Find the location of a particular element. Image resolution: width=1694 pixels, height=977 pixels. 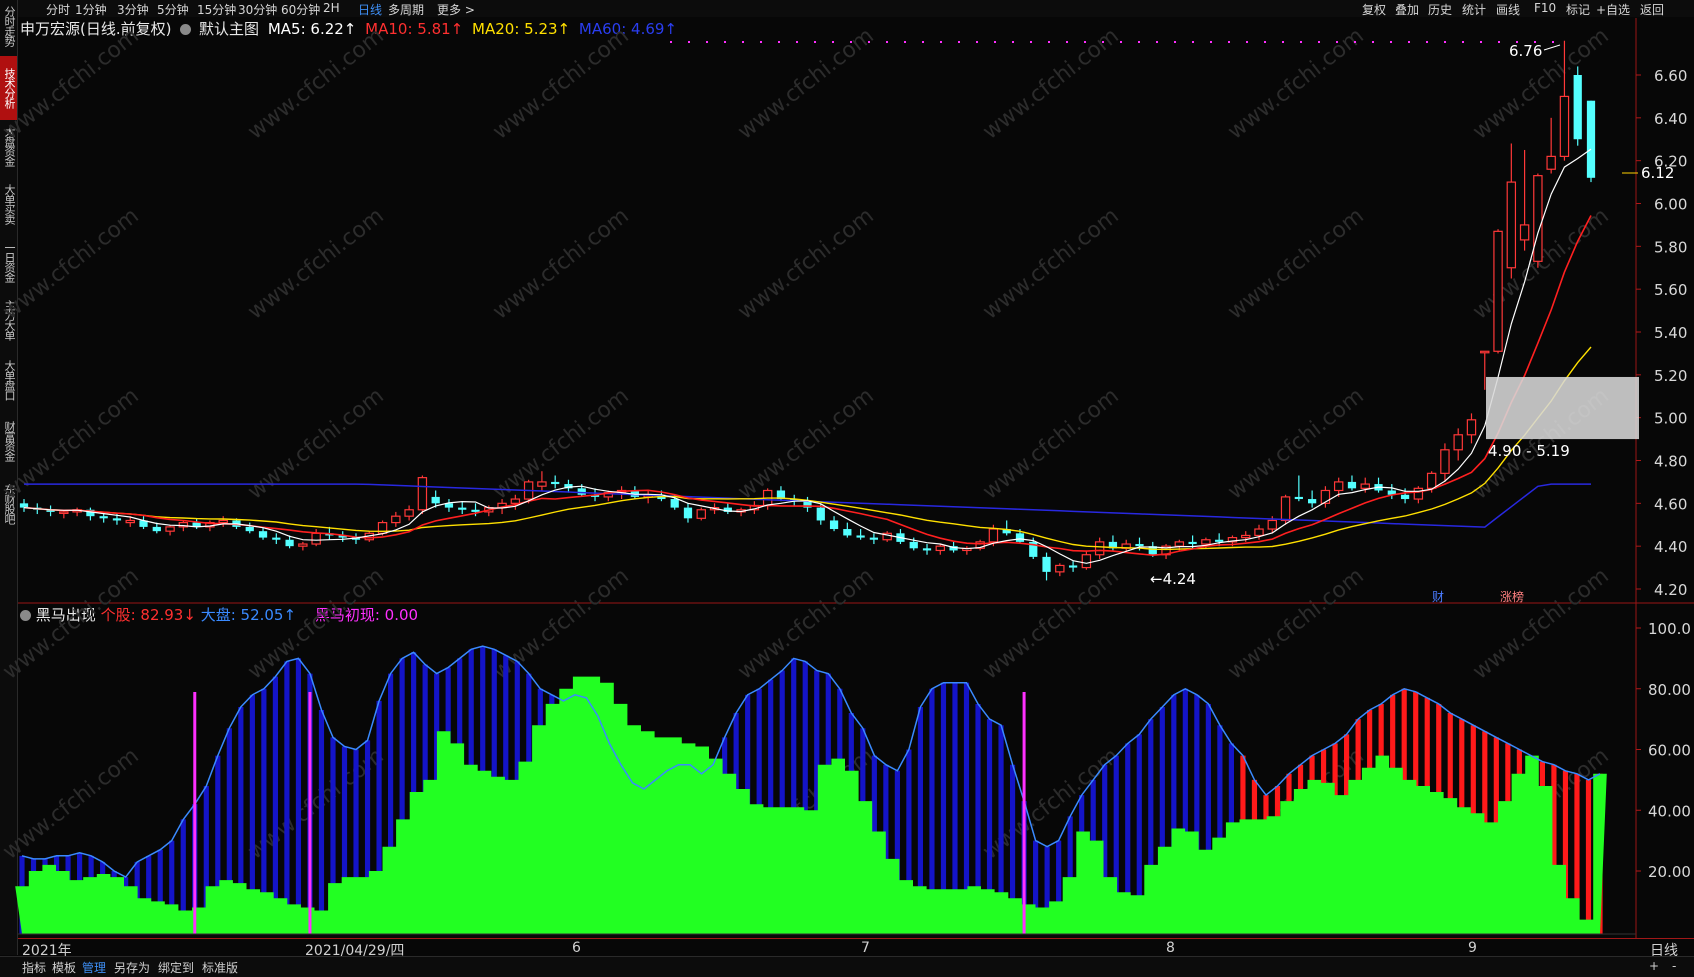

date-label-5: 9 is located at coordinates (1472, 948).